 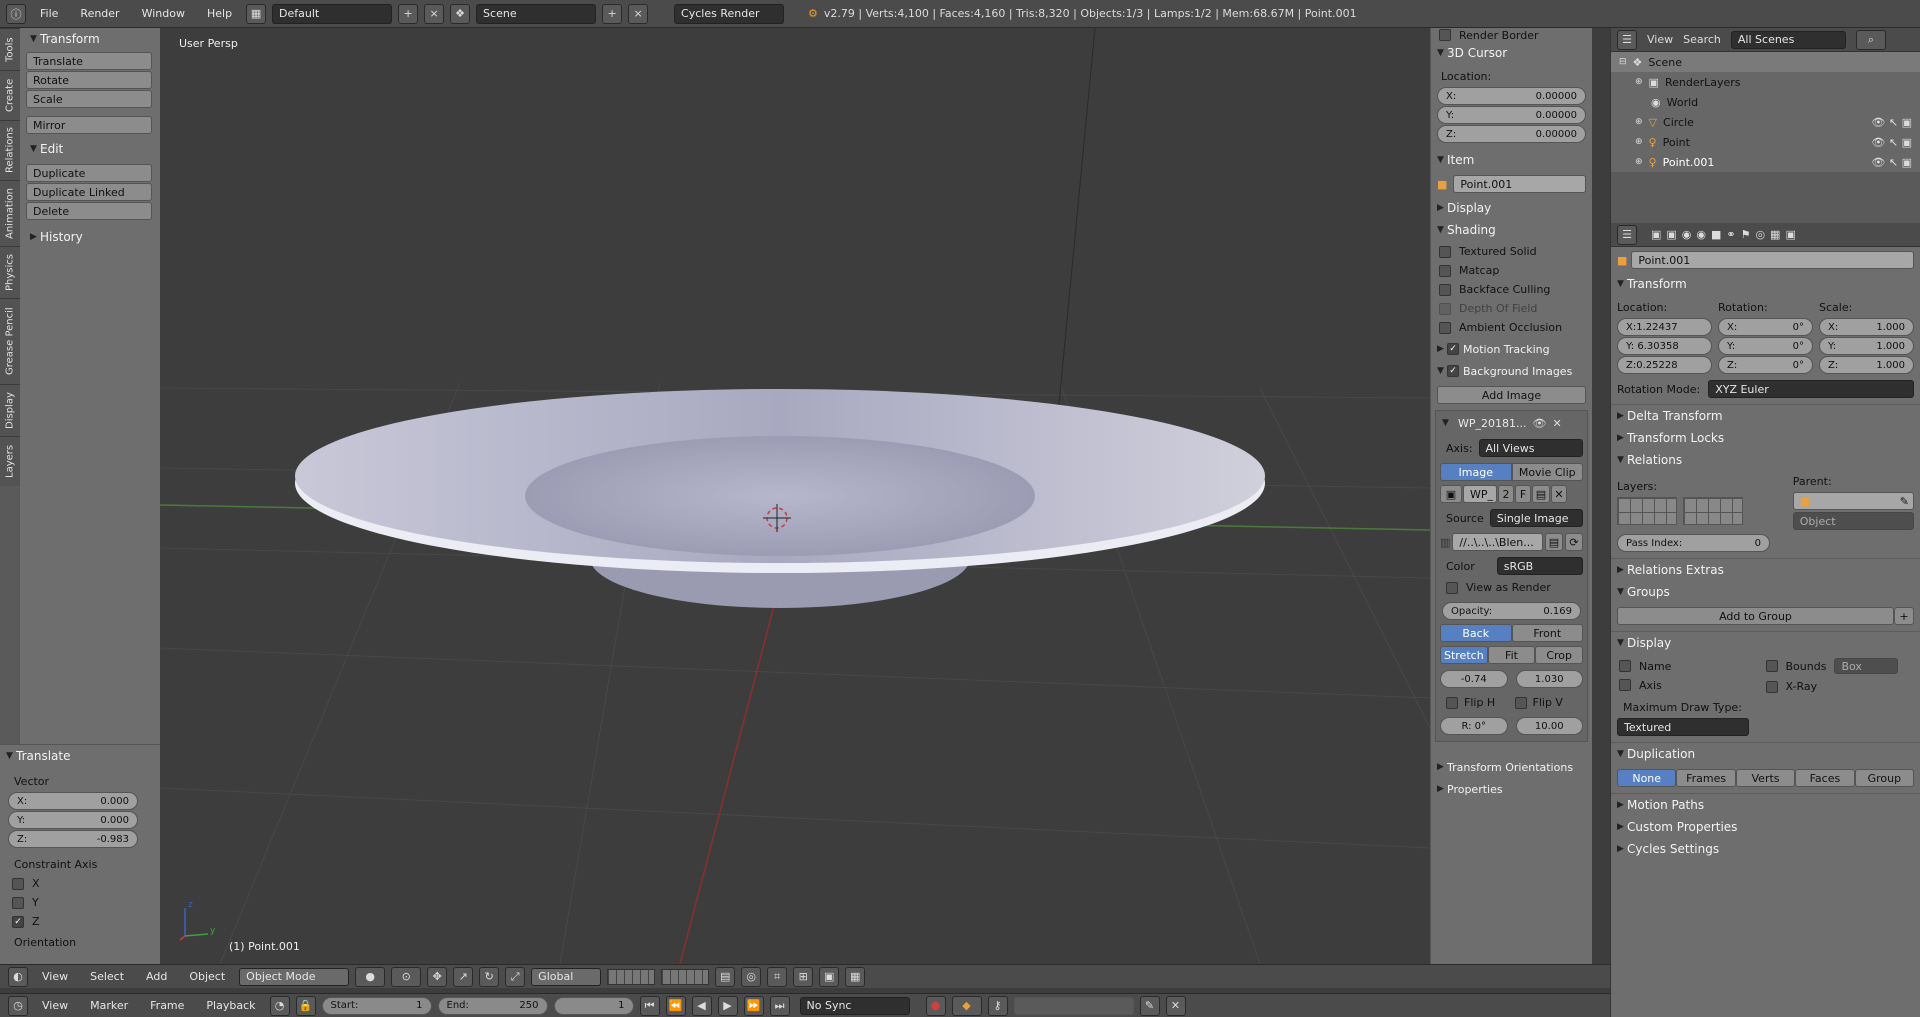 I want to click on item-panel-header: ▼ Item, so click(x=1511, y=160).